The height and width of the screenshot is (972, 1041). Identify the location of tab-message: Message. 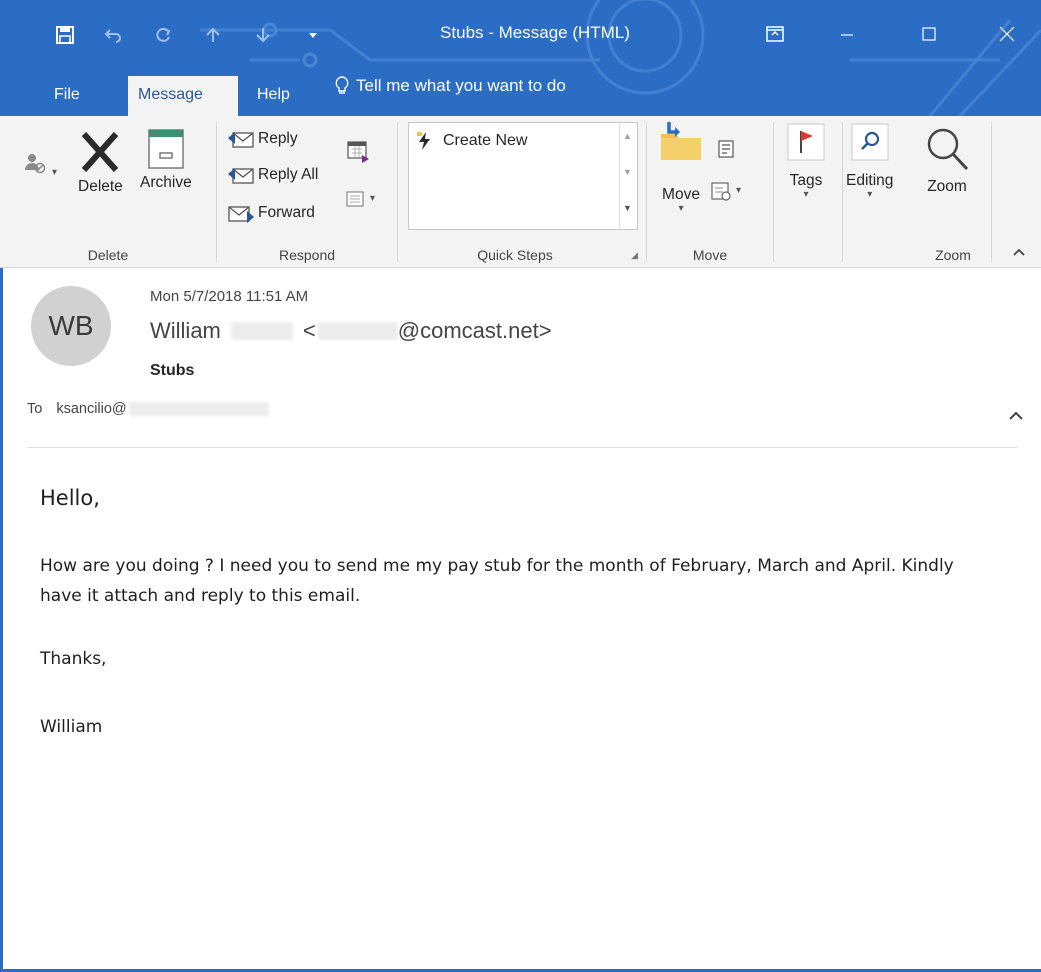
(183, 96).